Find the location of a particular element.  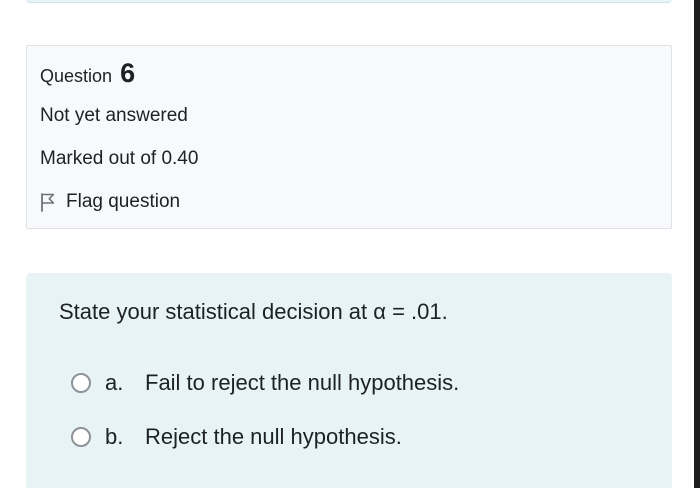

window-scrollbar is located at coordinates (697, 244).